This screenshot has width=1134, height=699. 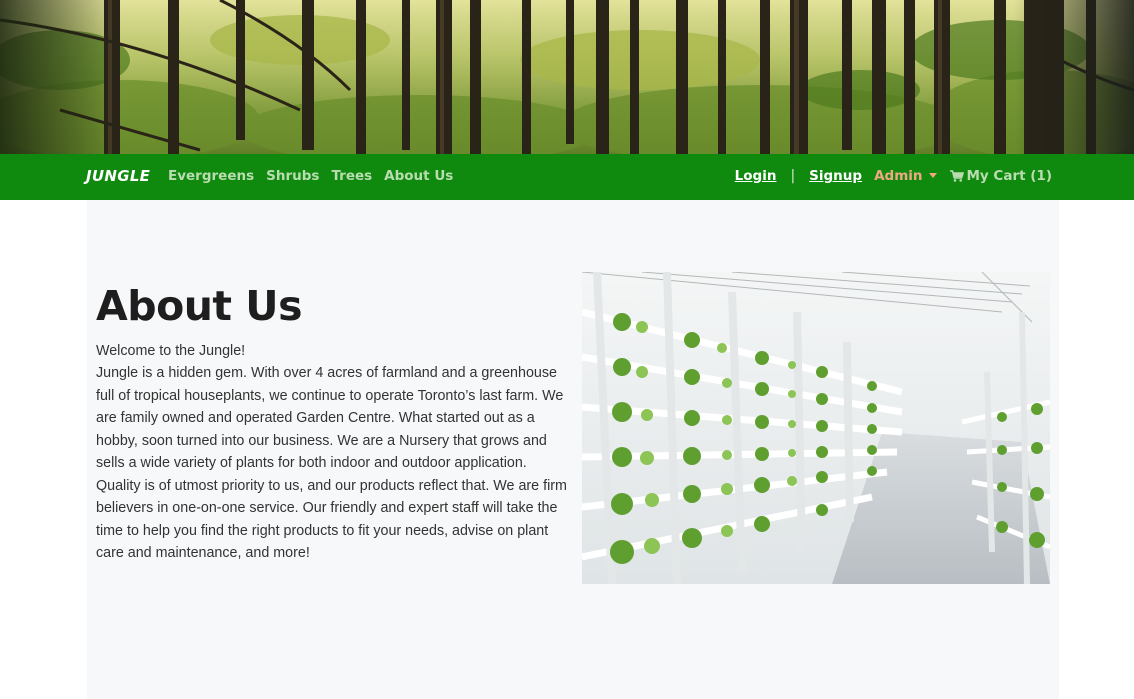 What do you see at coordinates (835, 176) in the screenshot?
I see `signup-link: Signup` at bounding box center [835, 176].